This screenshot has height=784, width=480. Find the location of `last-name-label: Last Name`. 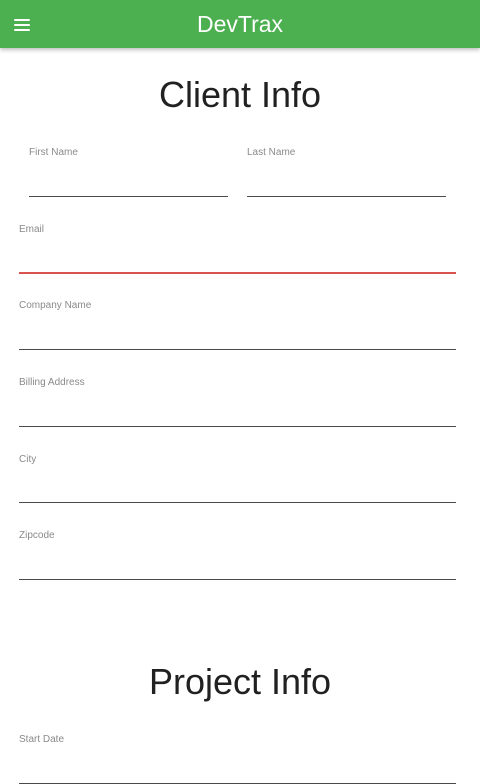

last-name-label: Last Name is located at coordinates (271, 152).